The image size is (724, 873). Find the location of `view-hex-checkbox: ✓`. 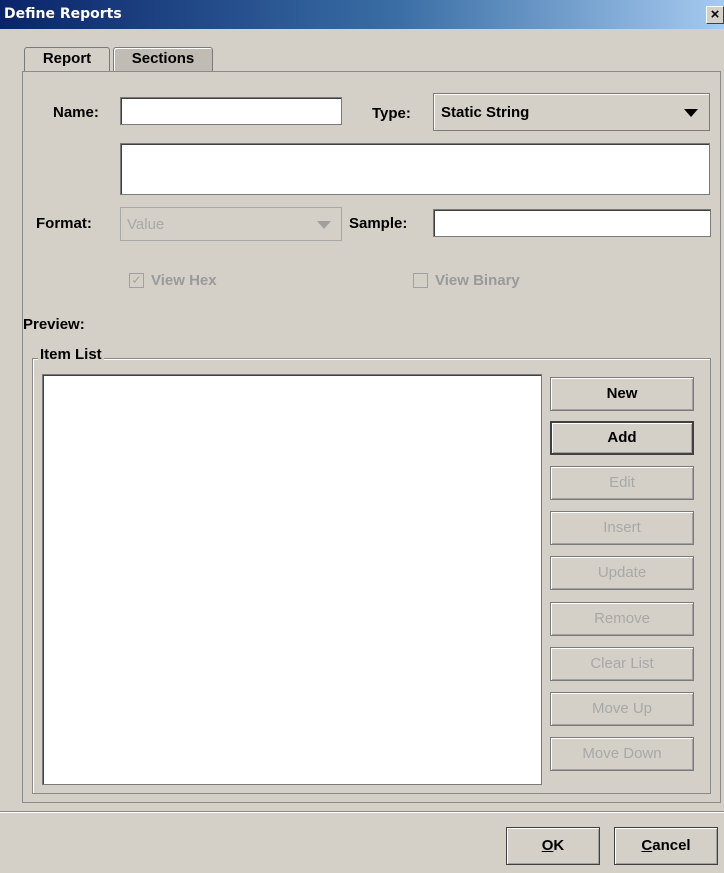

view-hex-checkbox: ✓ is located at coordinates (136, 280).